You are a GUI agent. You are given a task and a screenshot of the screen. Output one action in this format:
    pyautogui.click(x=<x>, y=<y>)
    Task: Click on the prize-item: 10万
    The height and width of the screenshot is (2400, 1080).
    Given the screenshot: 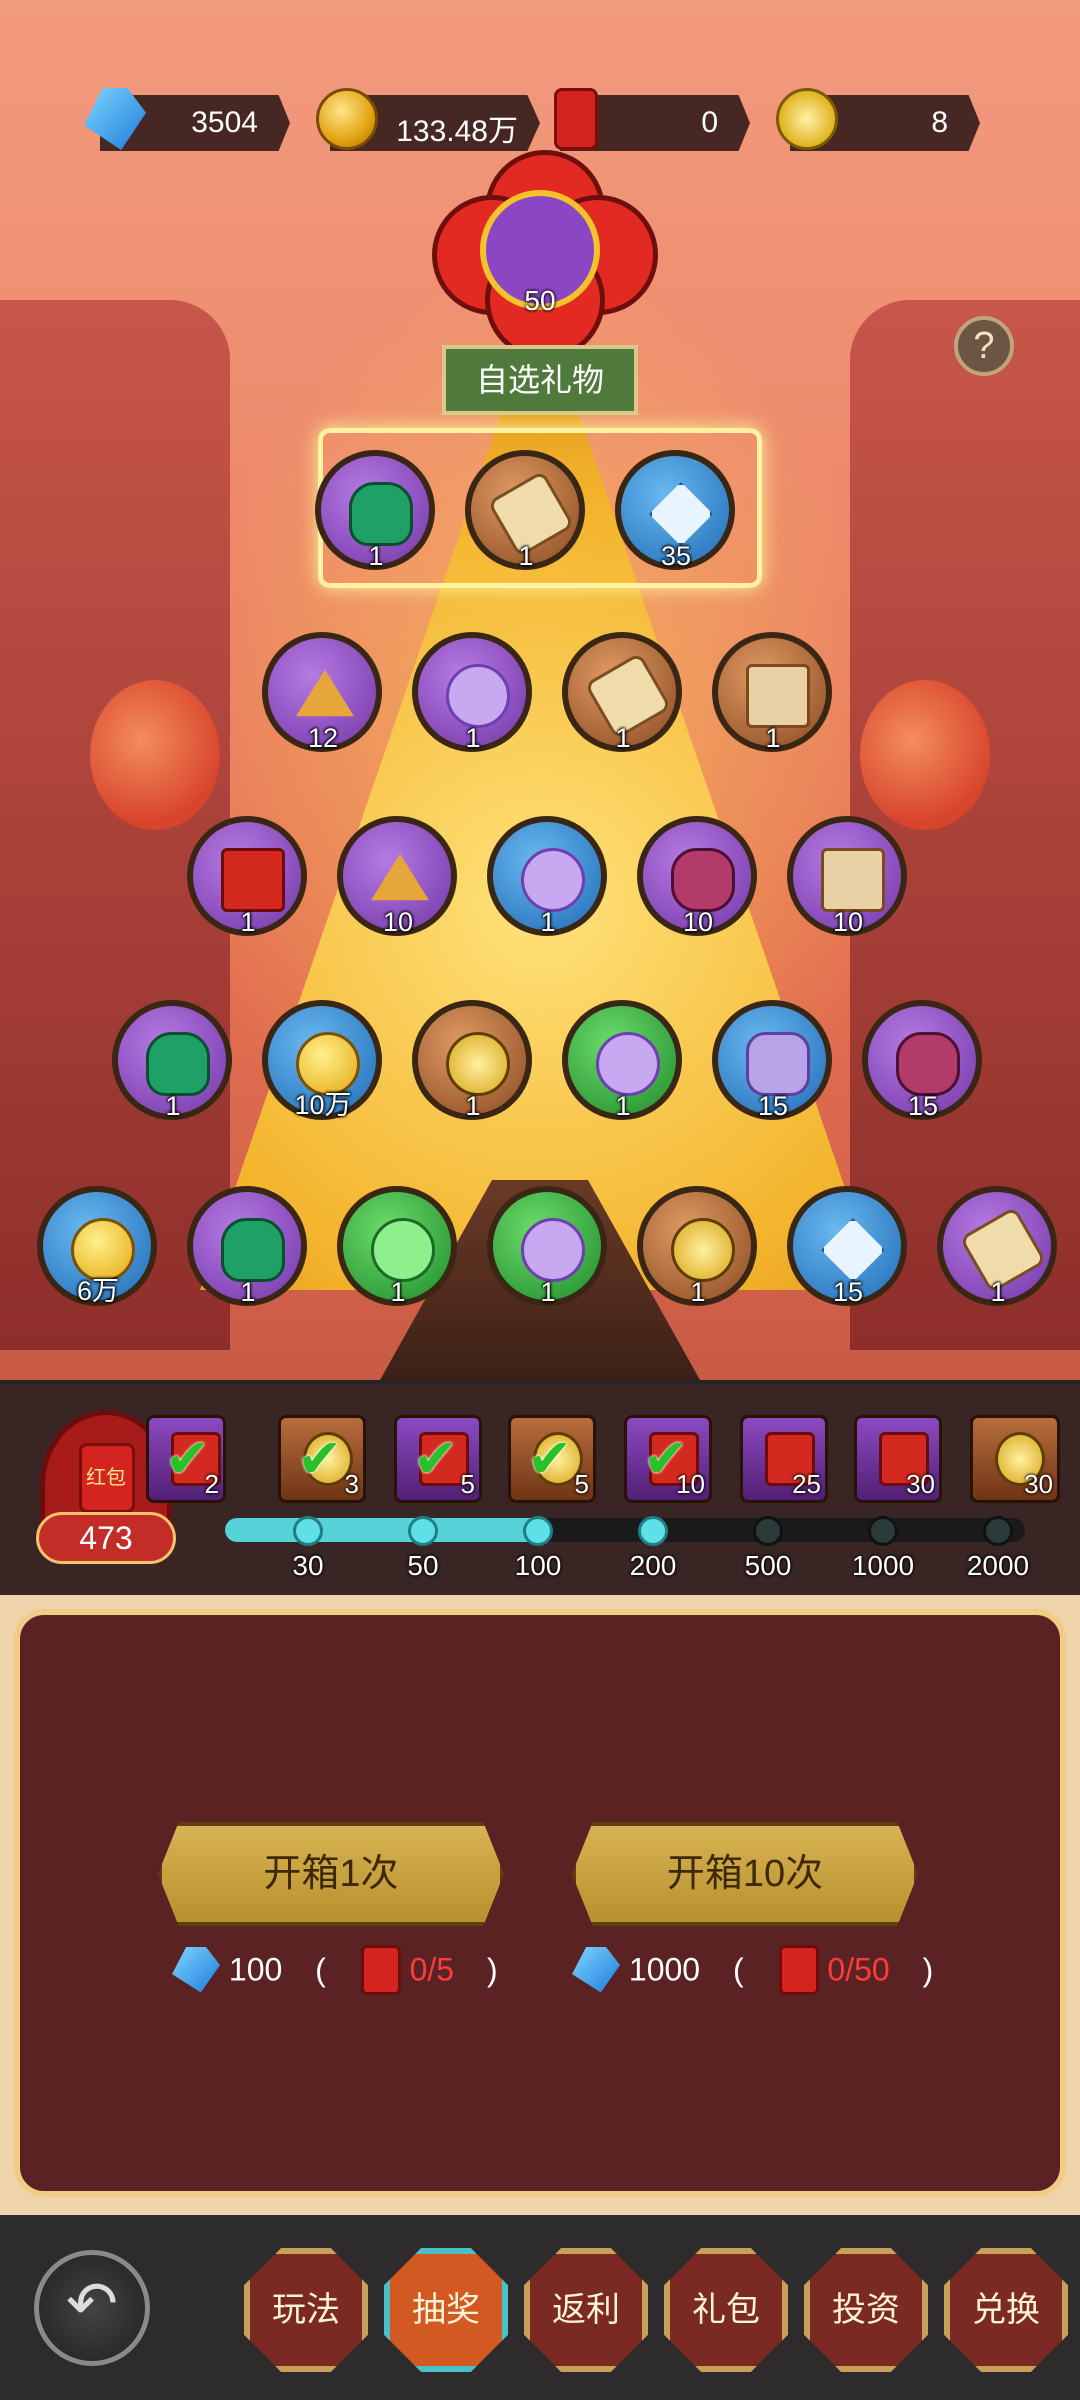 What is the action you would take?
    pyautogui.click(x=322, y=1060)
    